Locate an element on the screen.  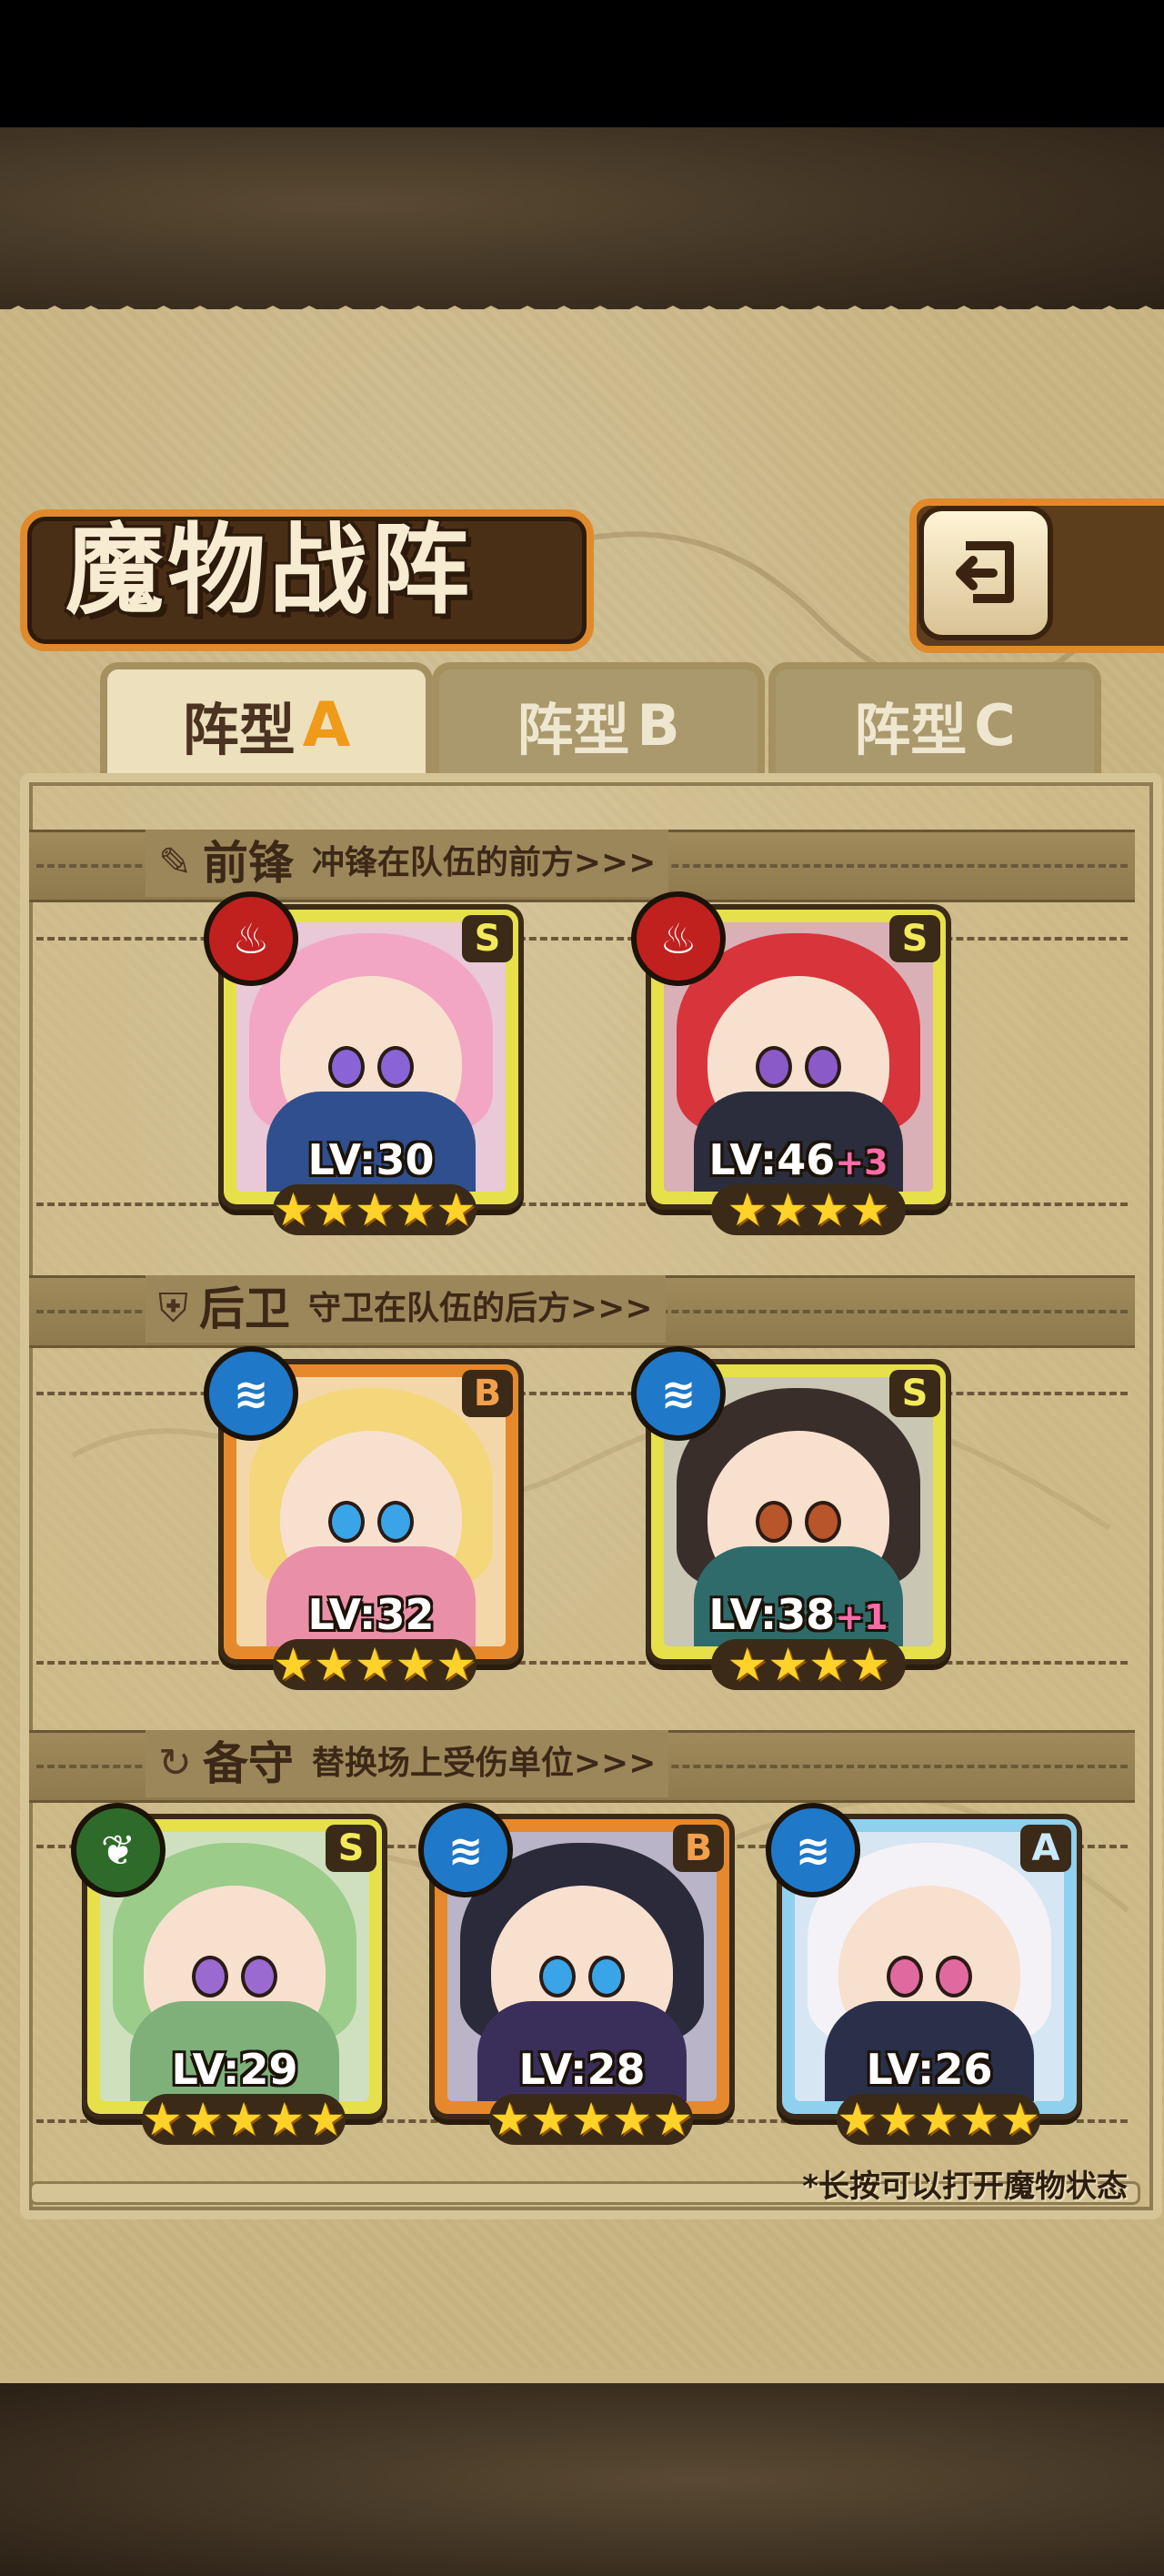
level-label: LV:28 is located at coordinates (582, 2069).